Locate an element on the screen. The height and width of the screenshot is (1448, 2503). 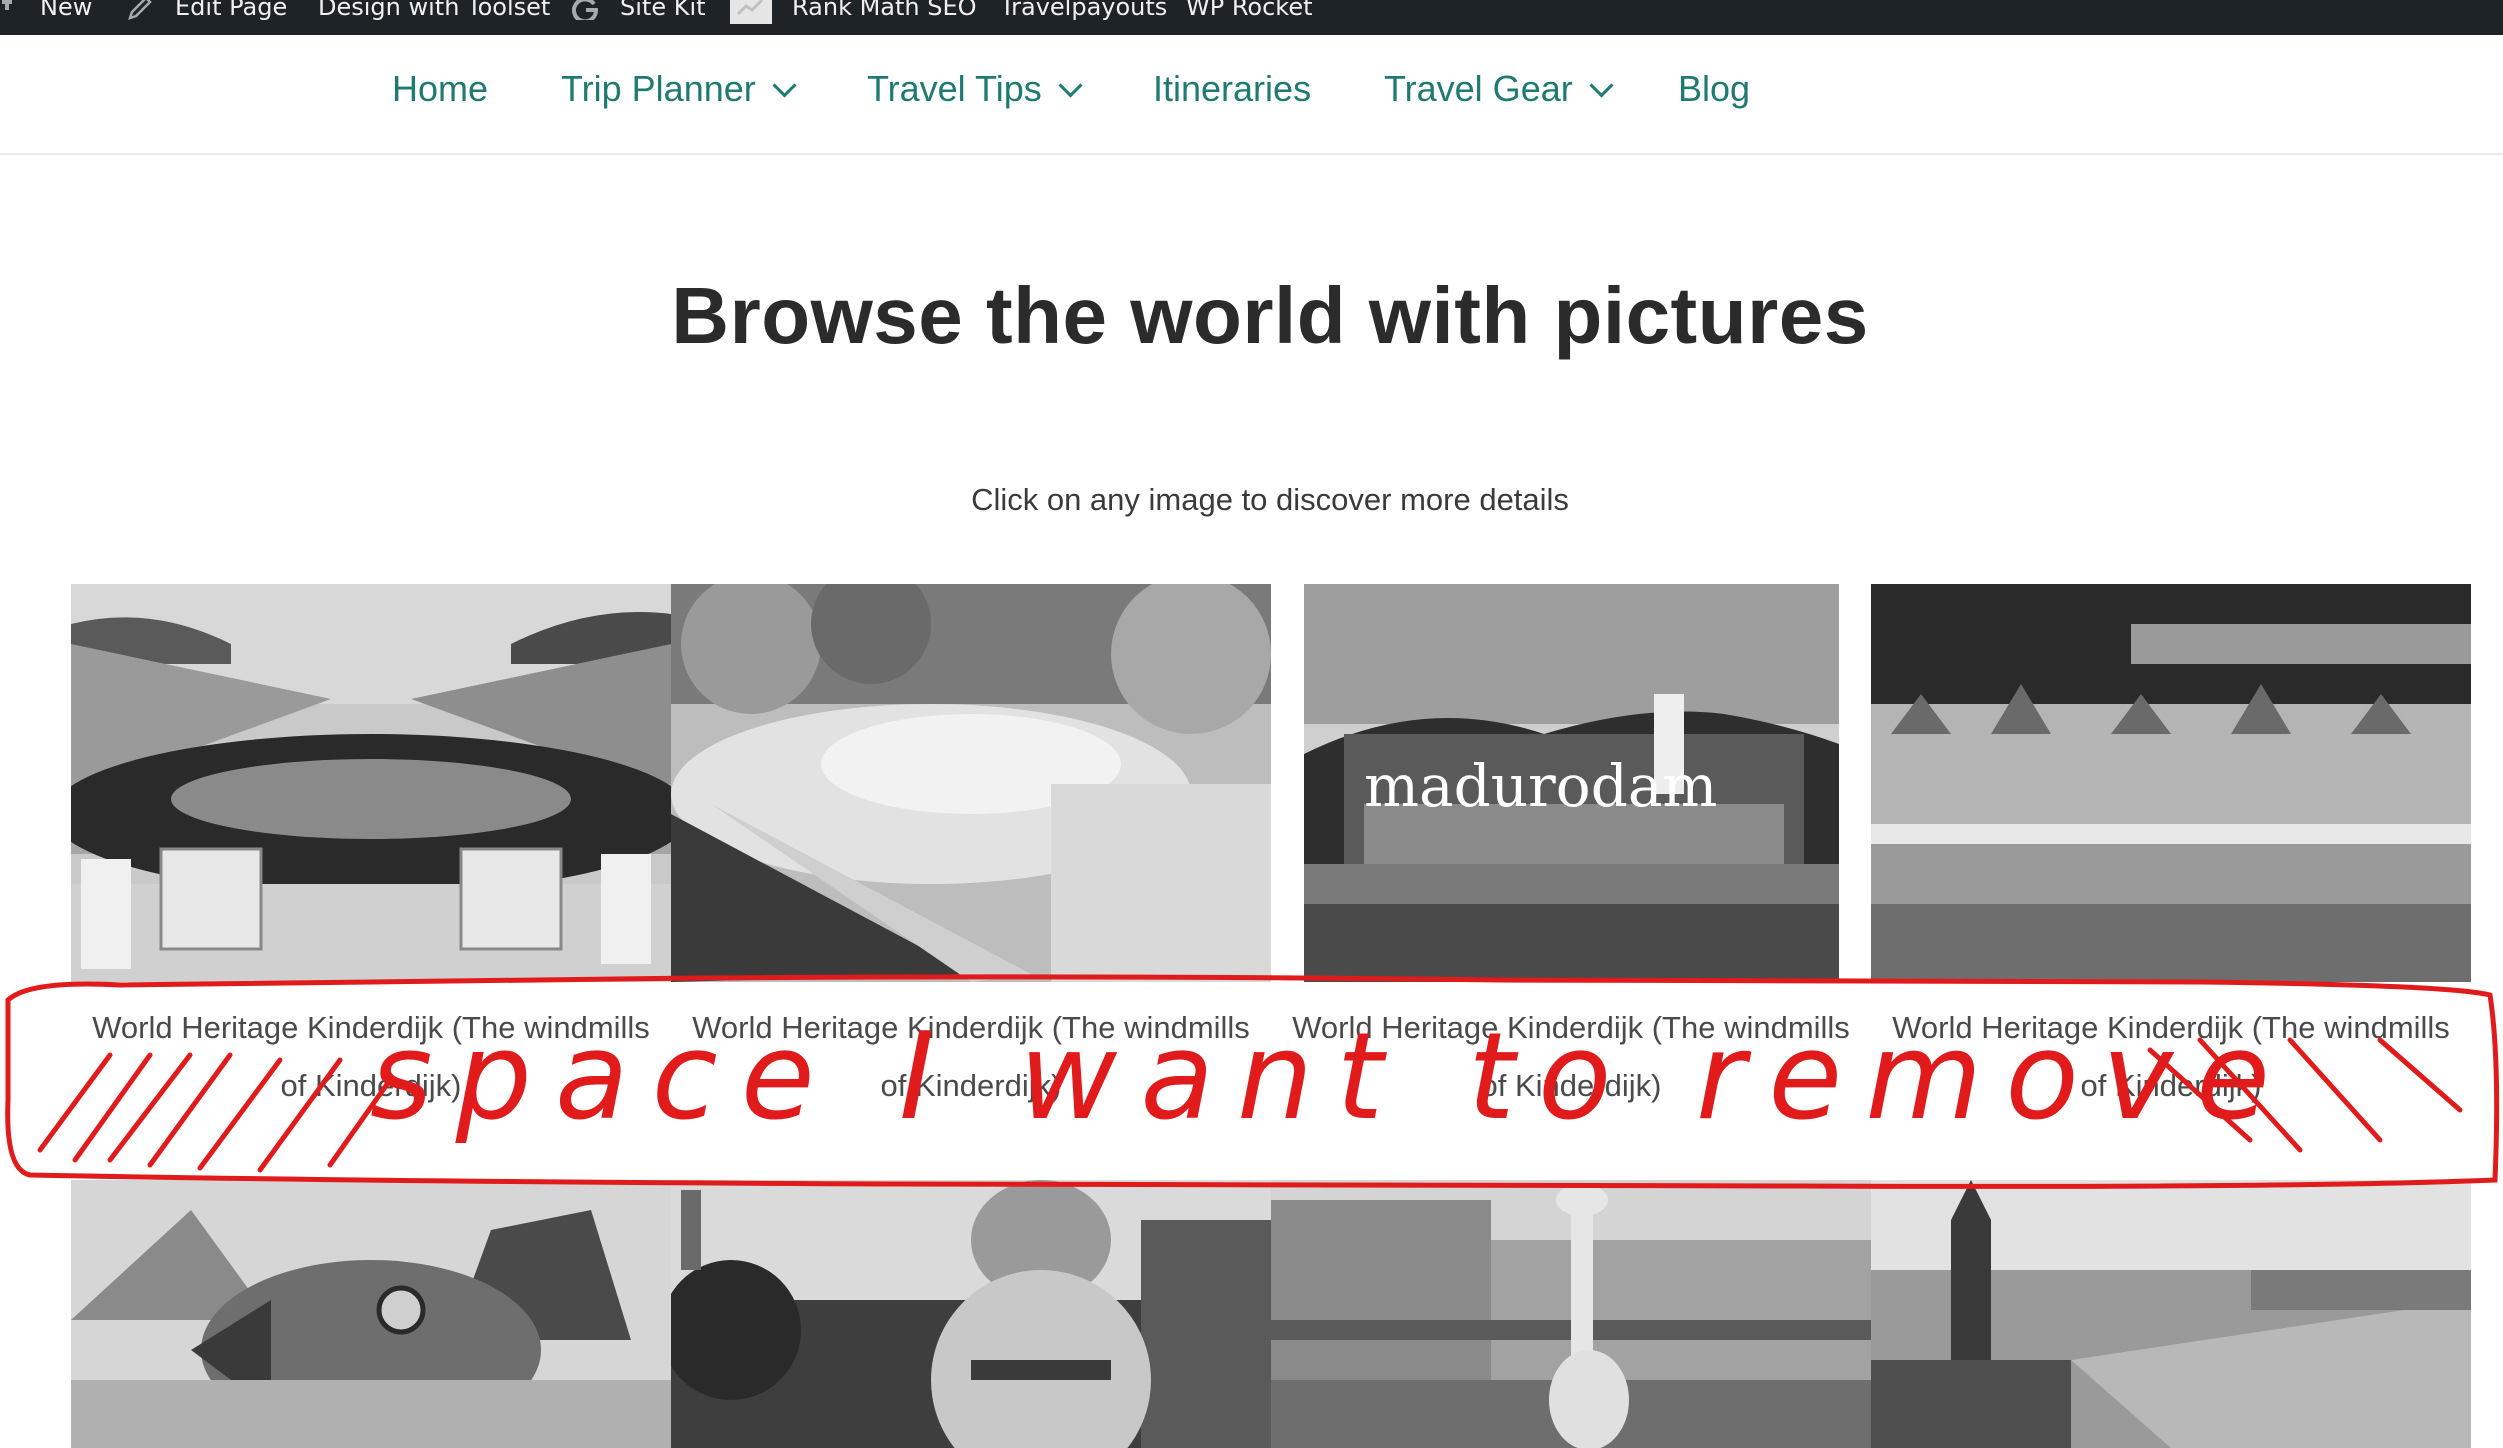
nav-item-home: Home is located at coordinates (440, 89).